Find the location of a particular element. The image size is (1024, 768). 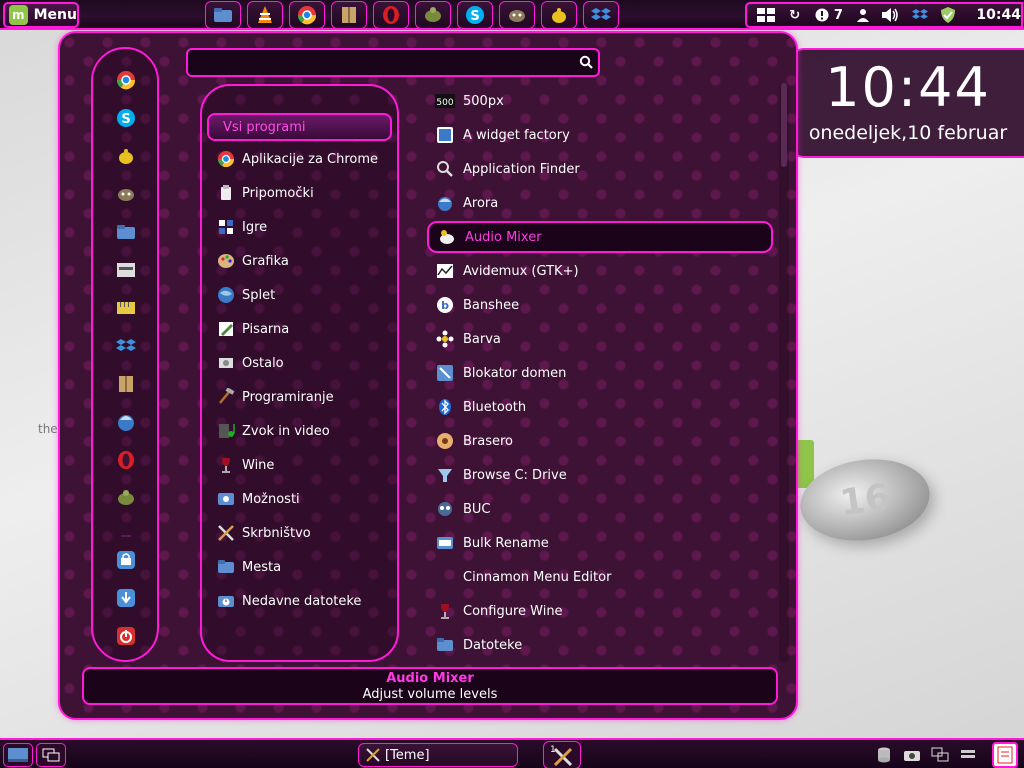

updates-count: 7 is located at coordinates (838, 15).